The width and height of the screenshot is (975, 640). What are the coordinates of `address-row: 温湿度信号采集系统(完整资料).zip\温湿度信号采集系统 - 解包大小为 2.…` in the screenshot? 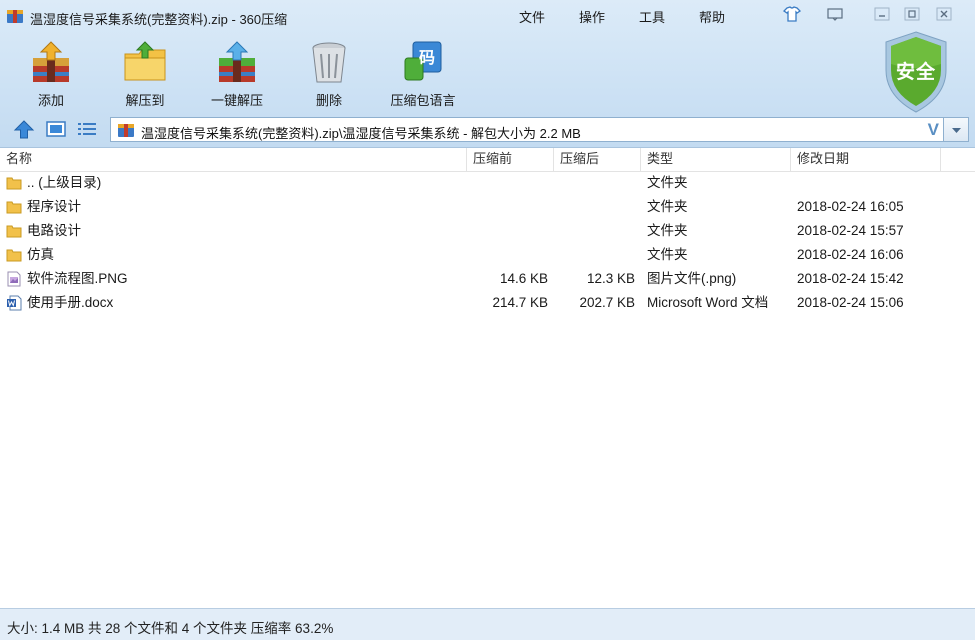 It's located at (487, 129).